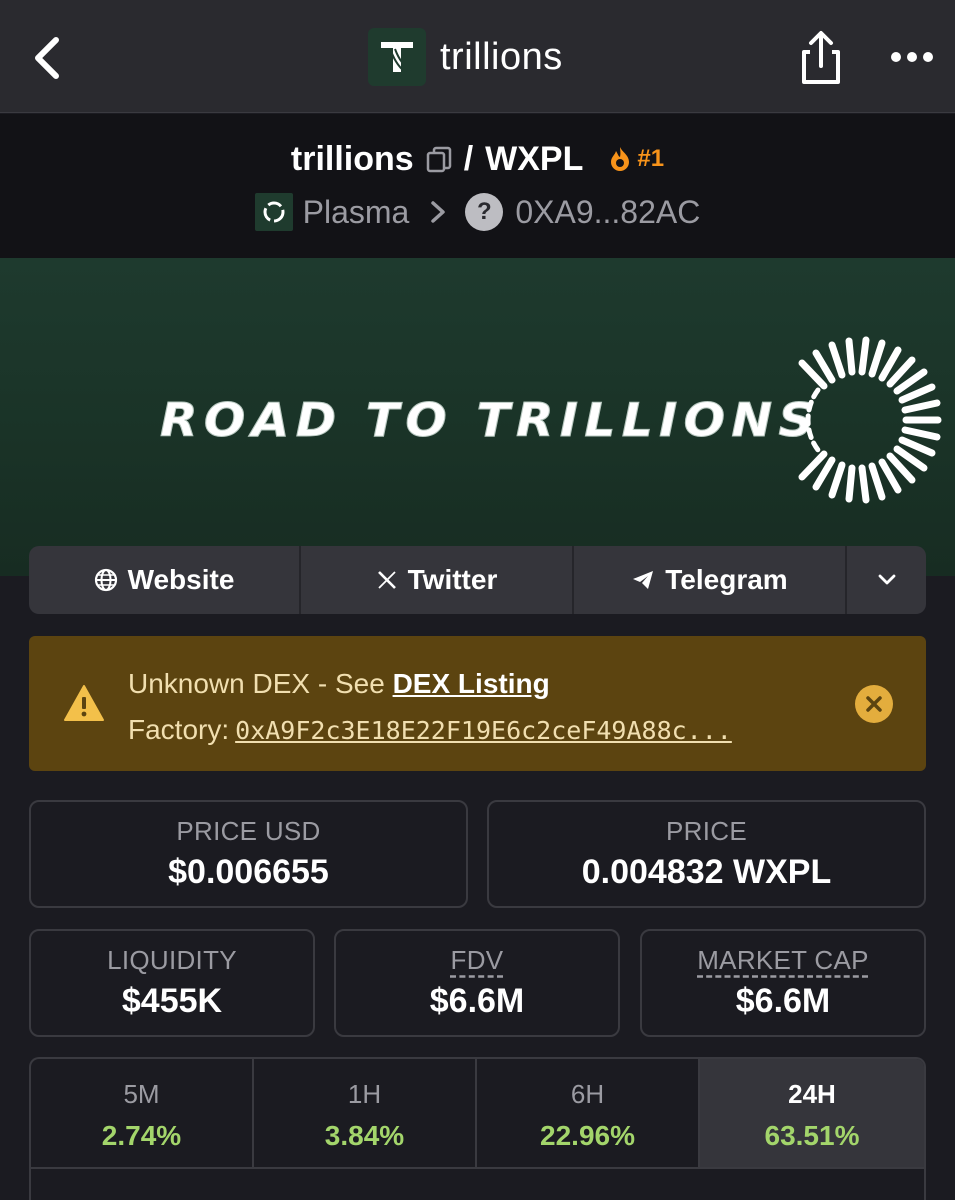 Image resolution: width=955 pixels, height=1200 pixels. I want to click on tab-6h-label: 6H, so click(587, 1094).